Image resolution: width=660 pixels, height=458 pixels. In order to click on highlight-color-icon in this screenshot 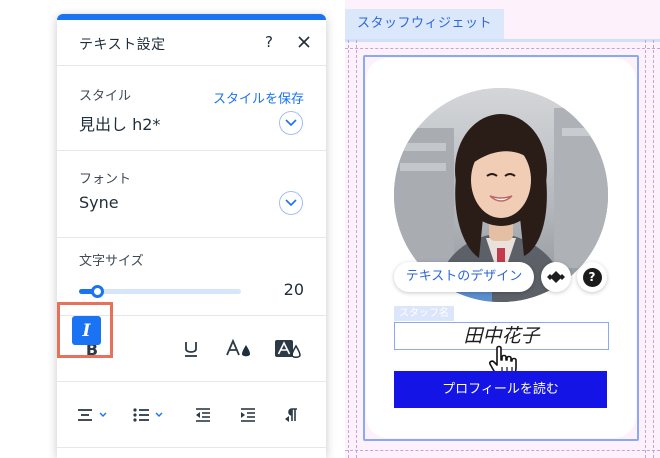, I will do `click(288, 349)`.